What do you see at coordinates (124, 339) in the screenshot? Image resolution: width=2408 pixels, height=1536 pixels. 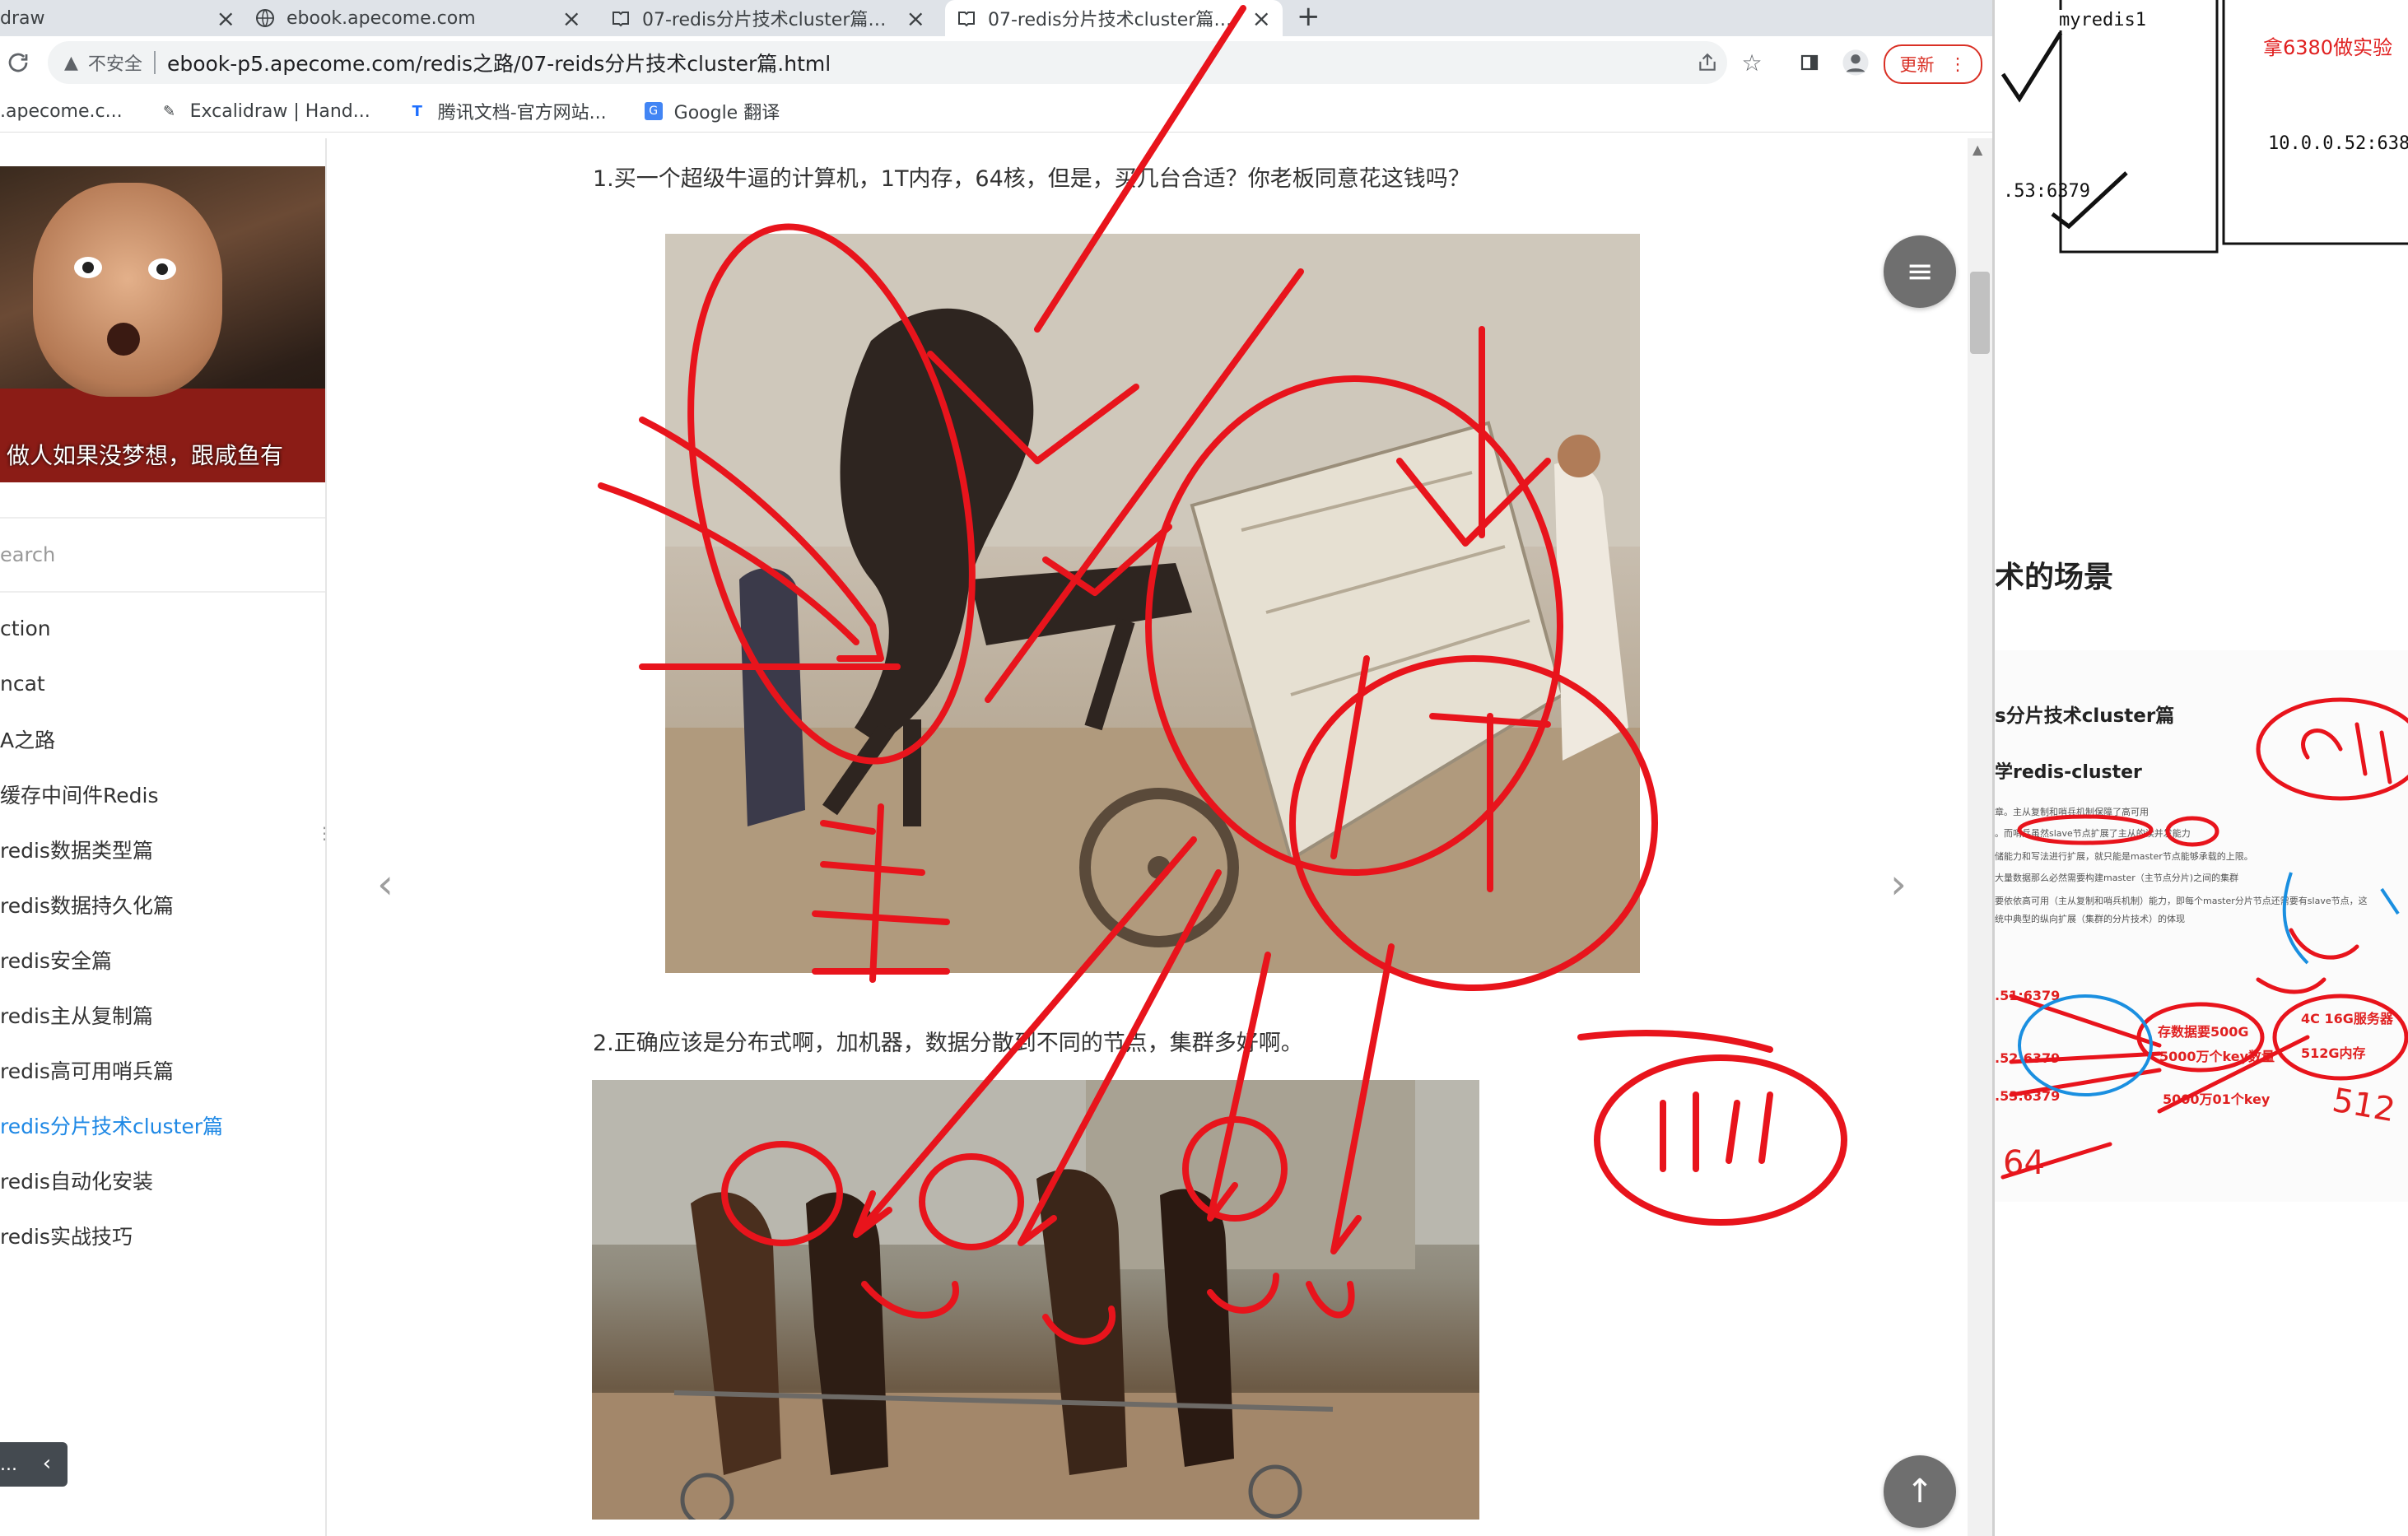 I see `avatar-mouth` at bounding box center [124, 339].